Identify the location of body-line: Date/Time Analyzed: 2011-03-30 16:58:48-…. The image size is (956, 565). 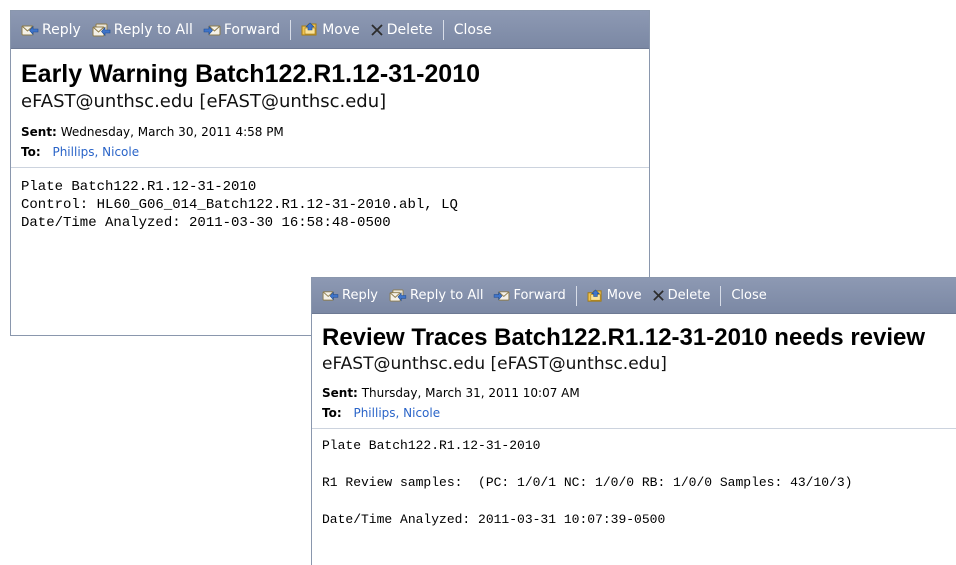
(206, 223).